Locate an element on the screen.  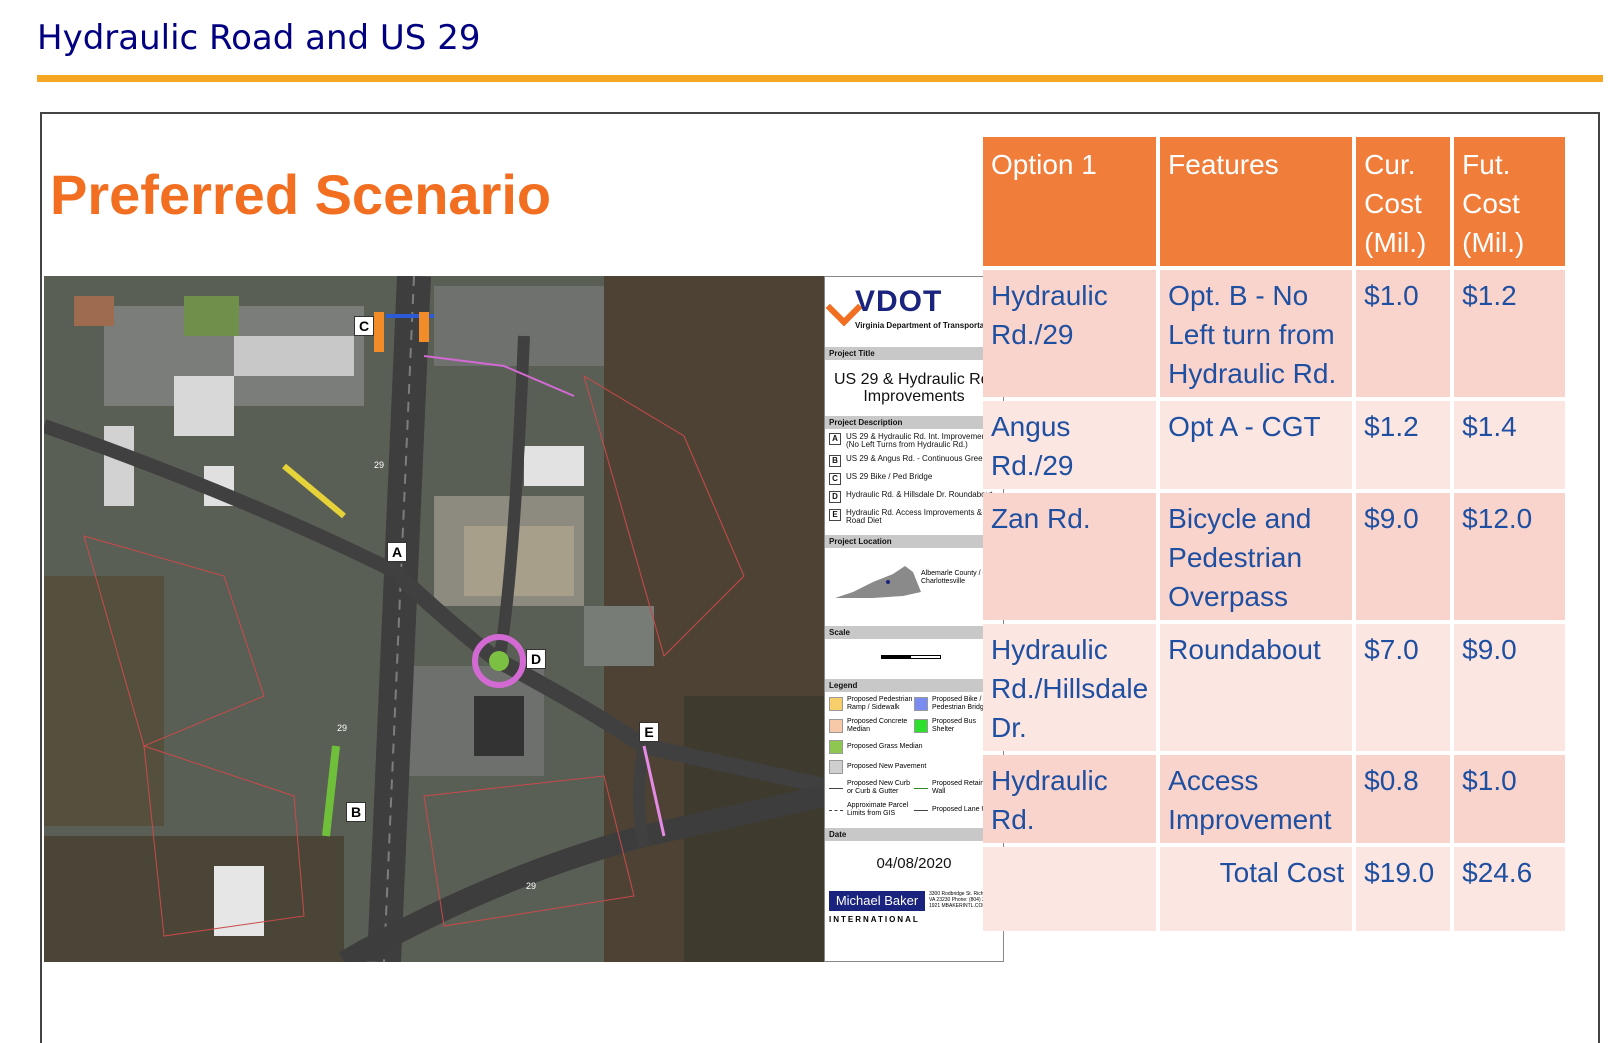
project-title-header: Project Title is located at coordinates (914, 353).